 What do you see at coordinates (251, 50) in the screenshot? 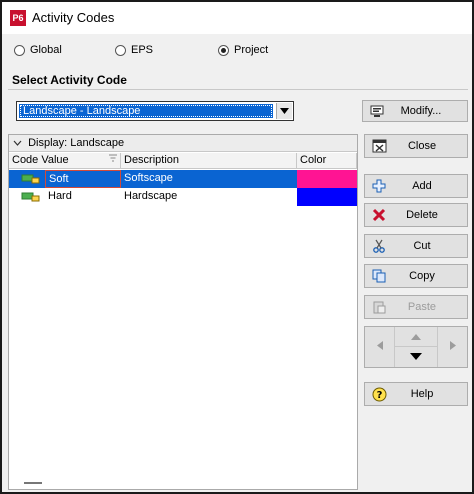
I see `radio-project-label: Project` at bounding box center [251, 50].